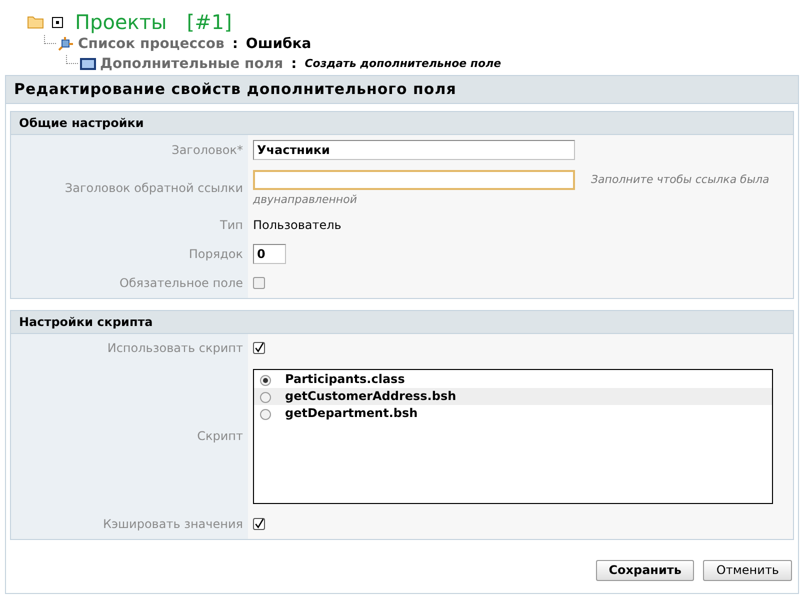 The height and width of the screenshot is (600, 800). Describe the element at coordinates (414, 150) in the screenshot. I see `input-field: Участники` at that location.